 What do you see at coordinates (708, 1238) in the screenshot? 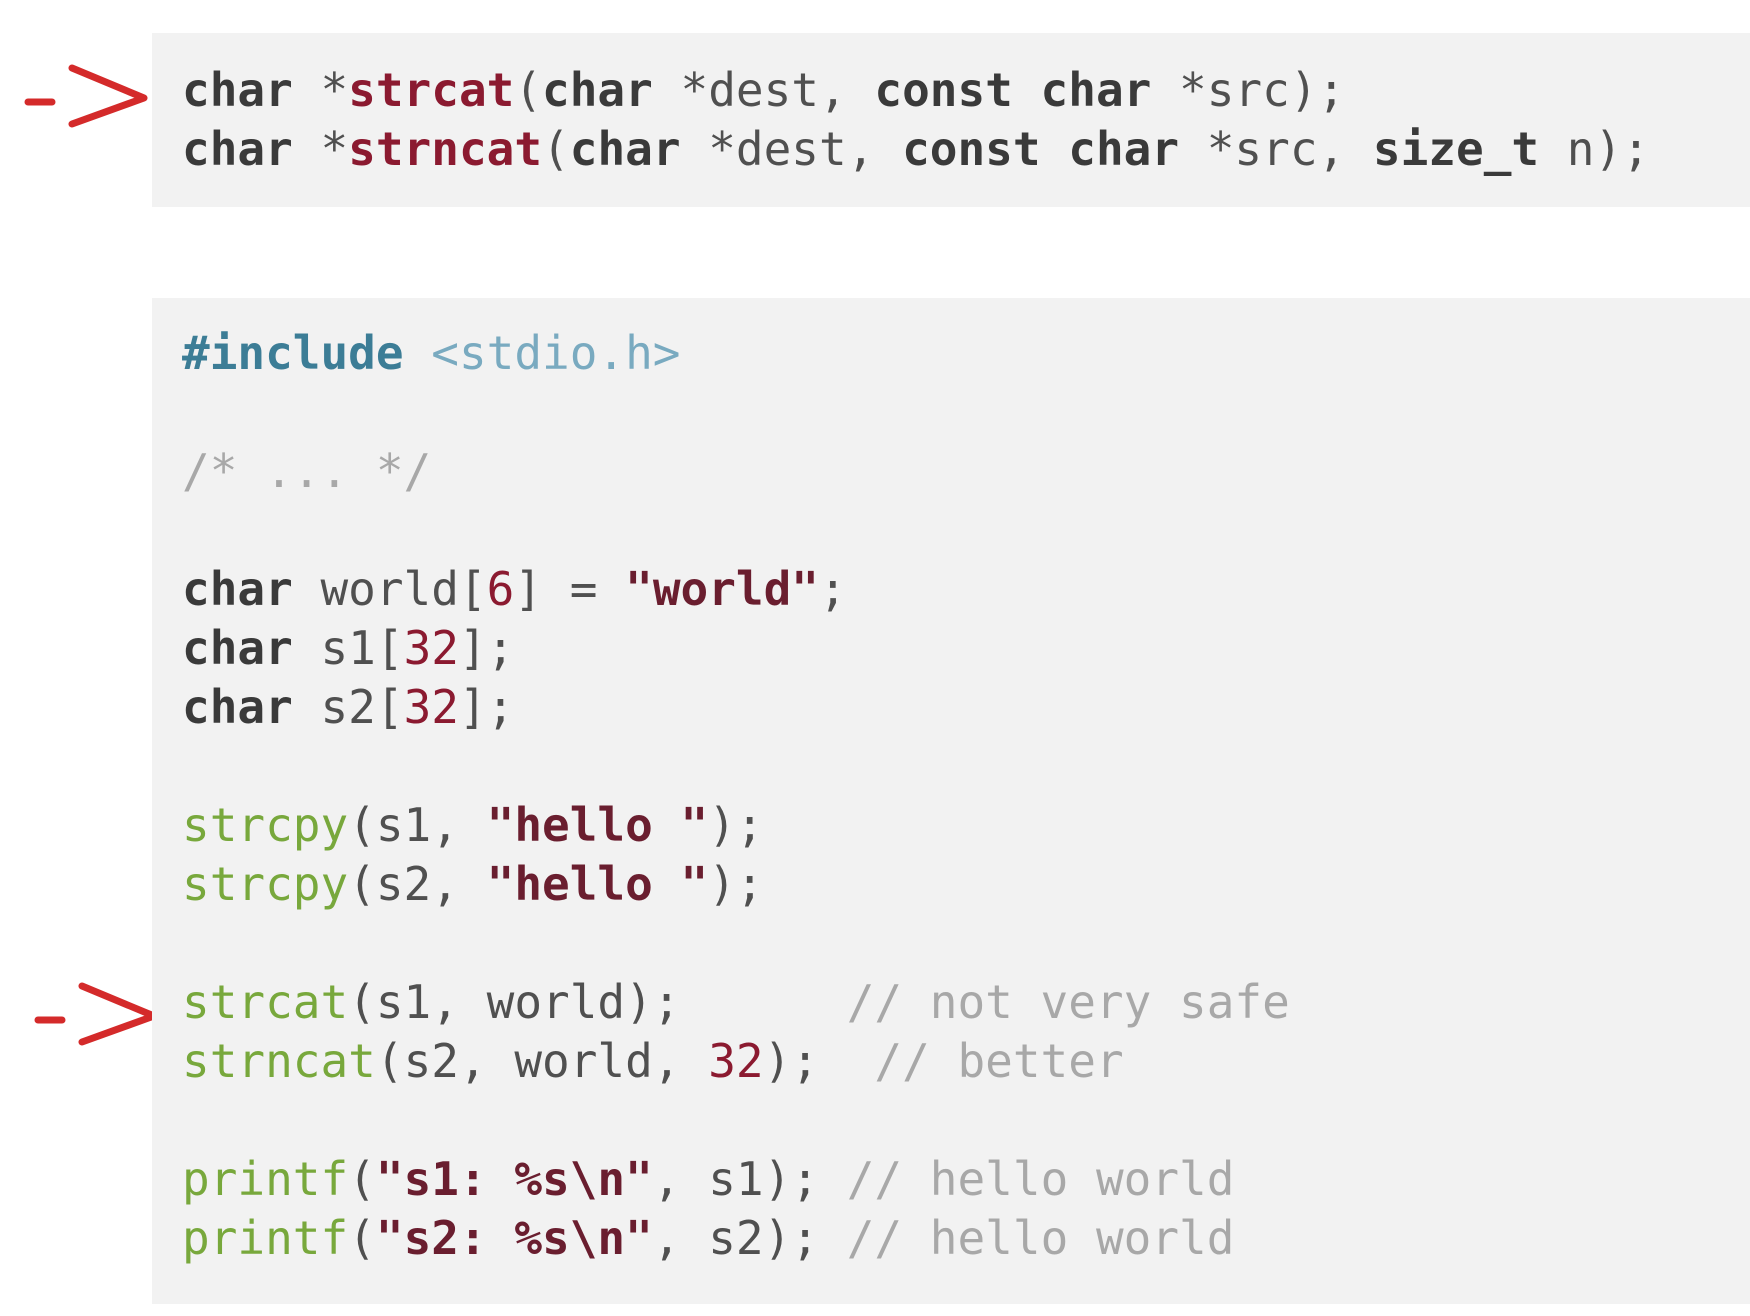
I see `code-line-printf-s2: printf("s2: %s\n", s2); // hello world` at bounding box center [708, 1238].